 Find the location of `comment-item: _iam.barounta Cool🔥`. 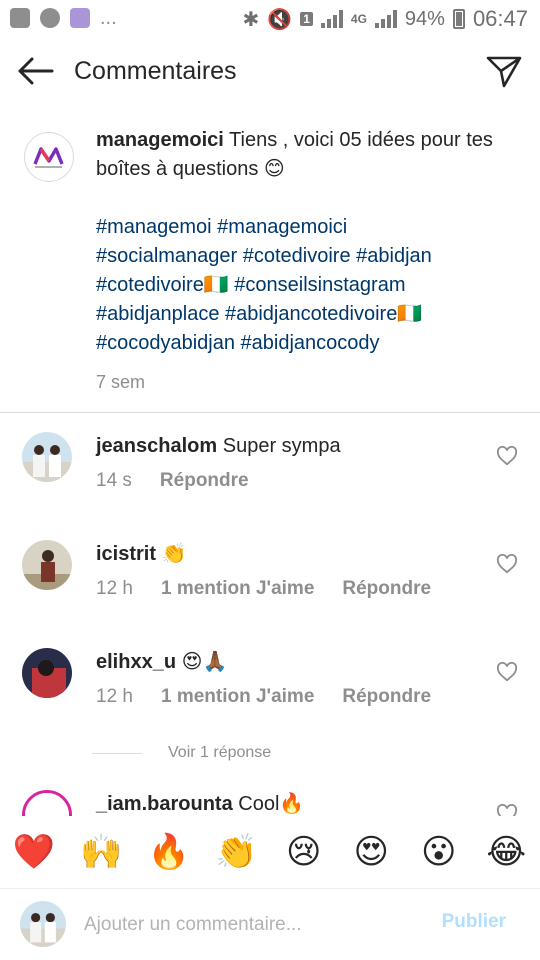

comment-item: _iam.barounta Cool🔥 is located at coordinates (270, 803).